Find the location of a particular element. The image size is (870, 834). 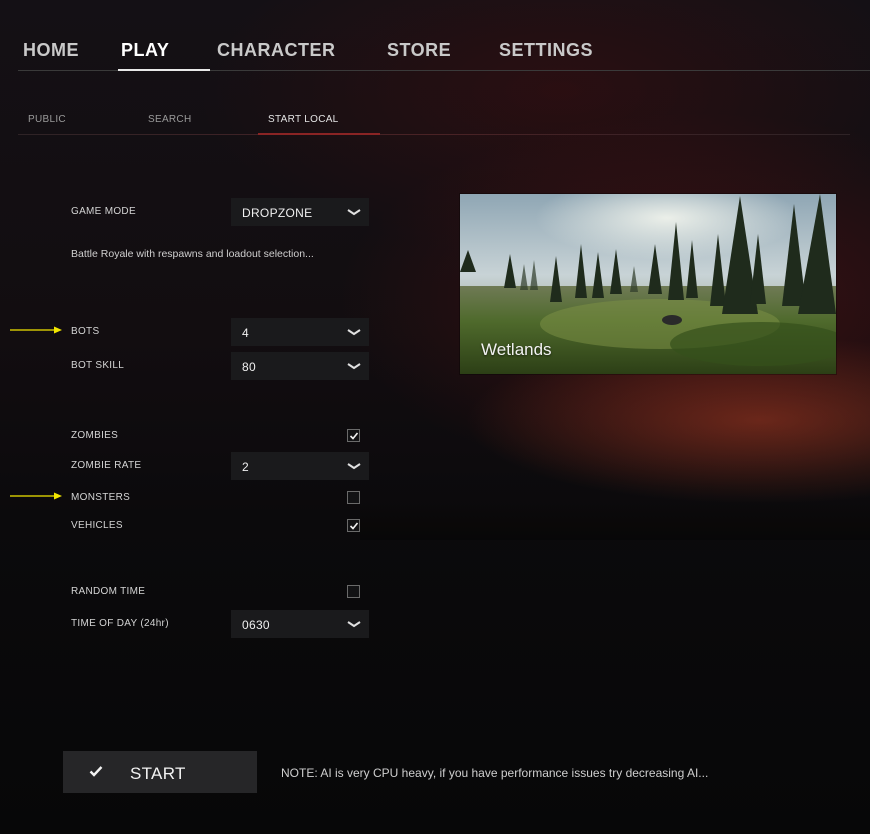

bots-label: BOTS is located at coordinates (85, 331).